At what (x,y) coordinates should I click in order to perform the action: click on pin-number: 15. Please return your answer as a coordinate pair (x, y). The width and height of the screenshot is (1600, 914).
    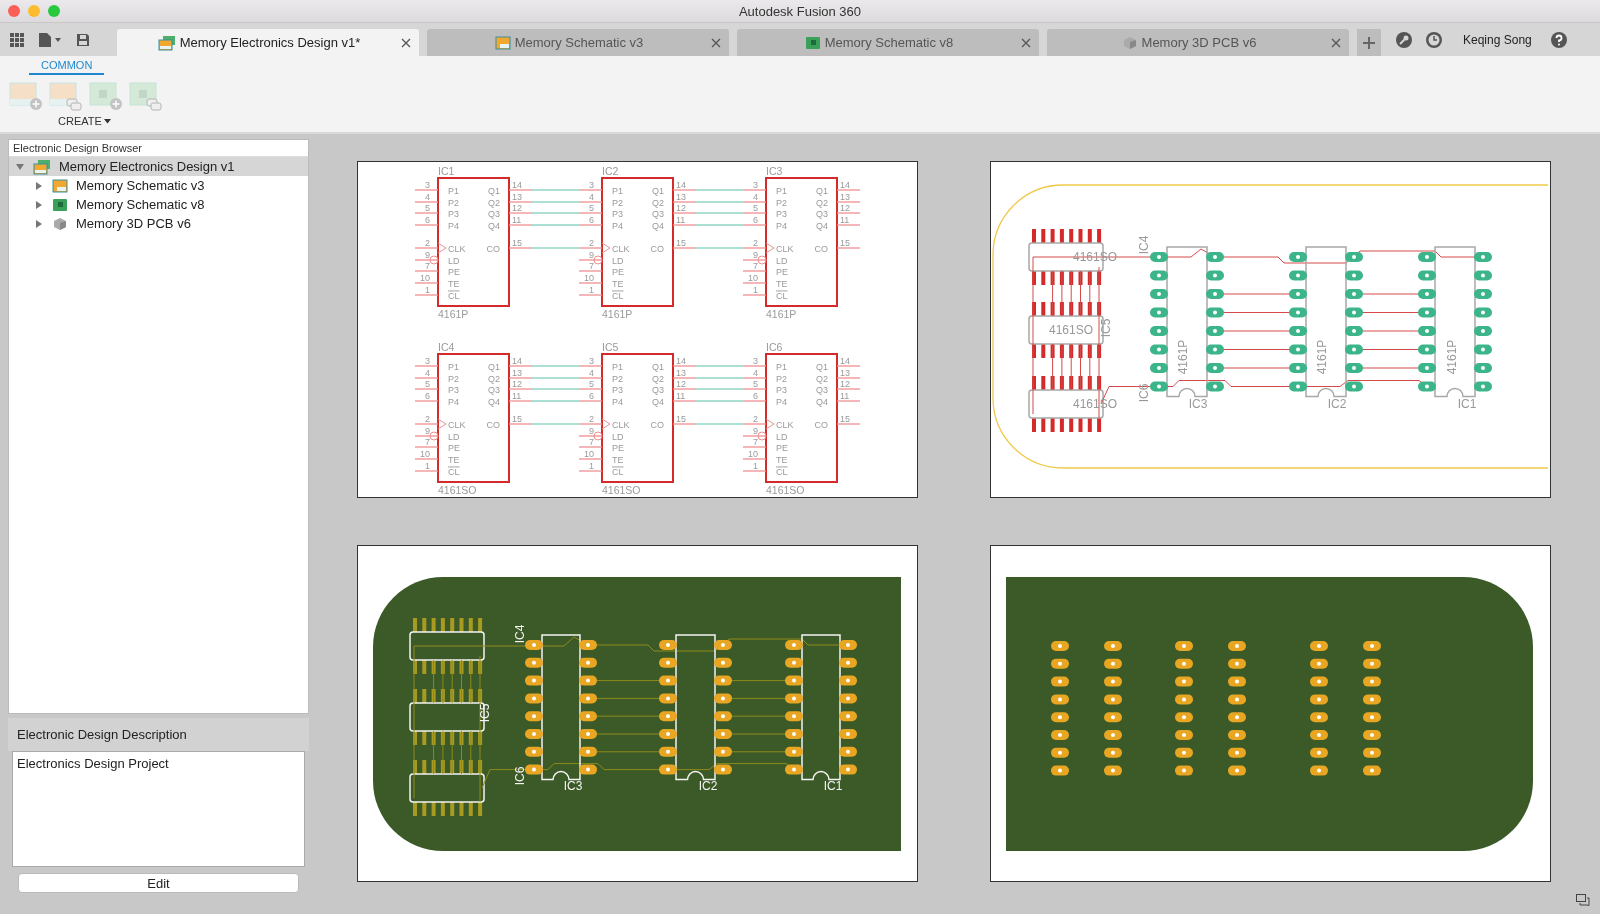
    Looking at the image, I should click on (517, 419).